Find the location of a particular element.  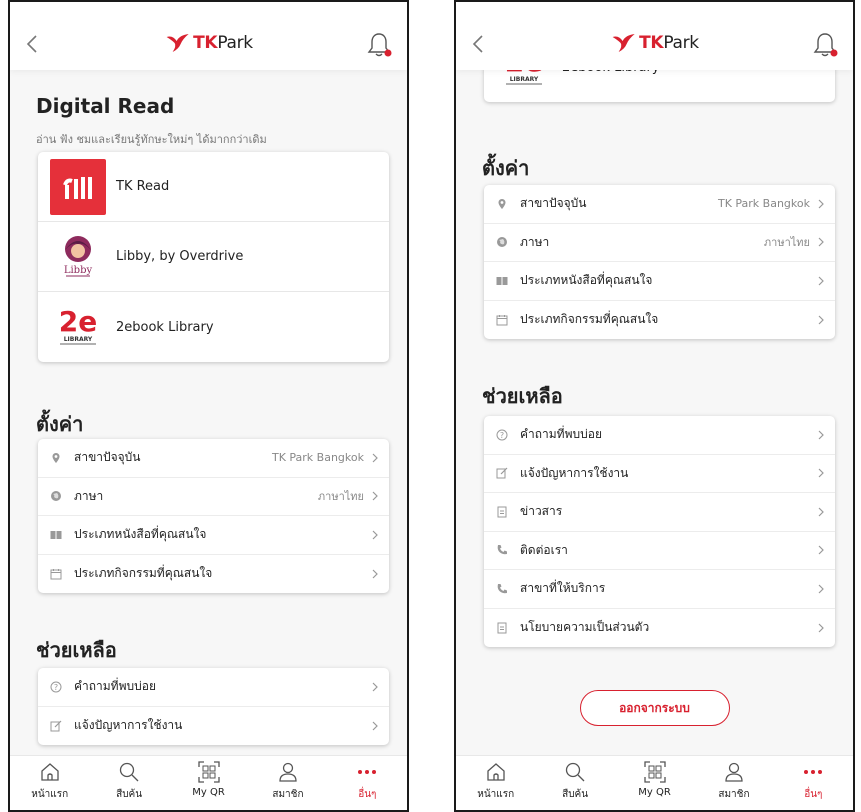

help-item-label: นโยบายความเป็นส่วนตัว is located at coordinates (585, 627).